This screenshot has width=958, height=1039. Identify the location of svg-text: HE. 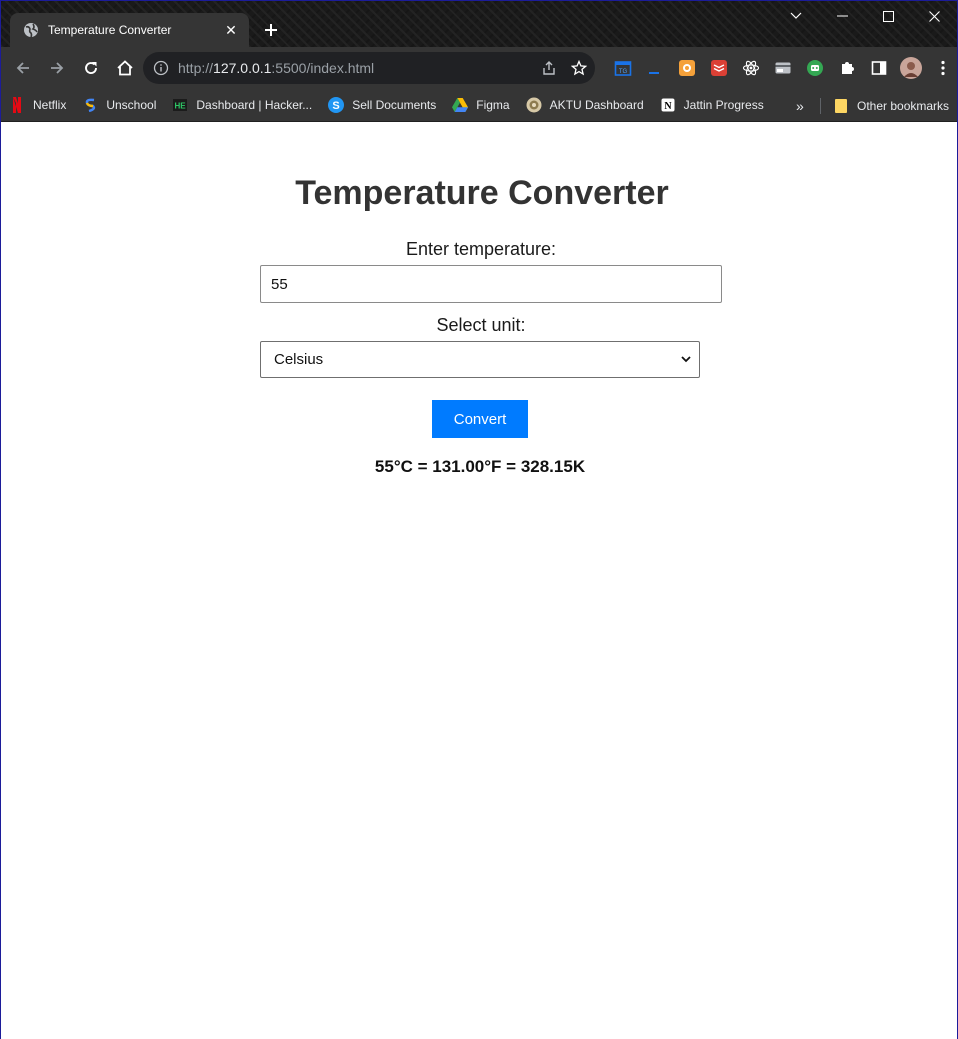
(181, 106).